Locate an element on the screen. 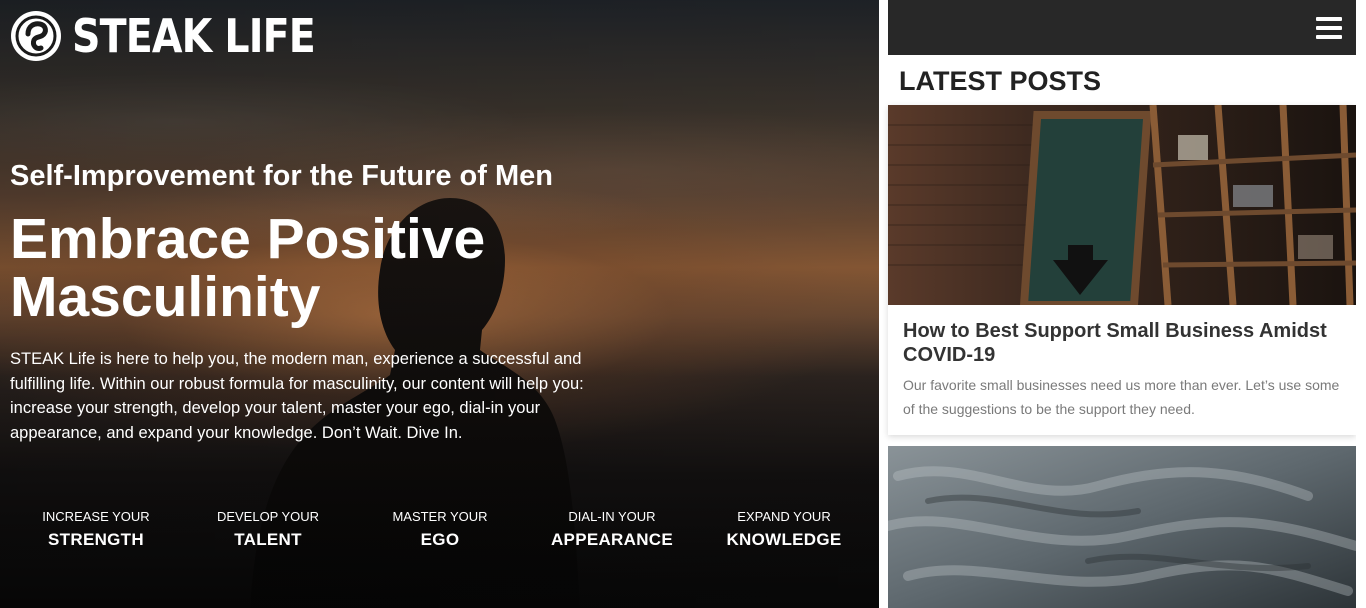  pillar-ego-link: MASTER YOUR EGO is located at coordinates (440, 531).